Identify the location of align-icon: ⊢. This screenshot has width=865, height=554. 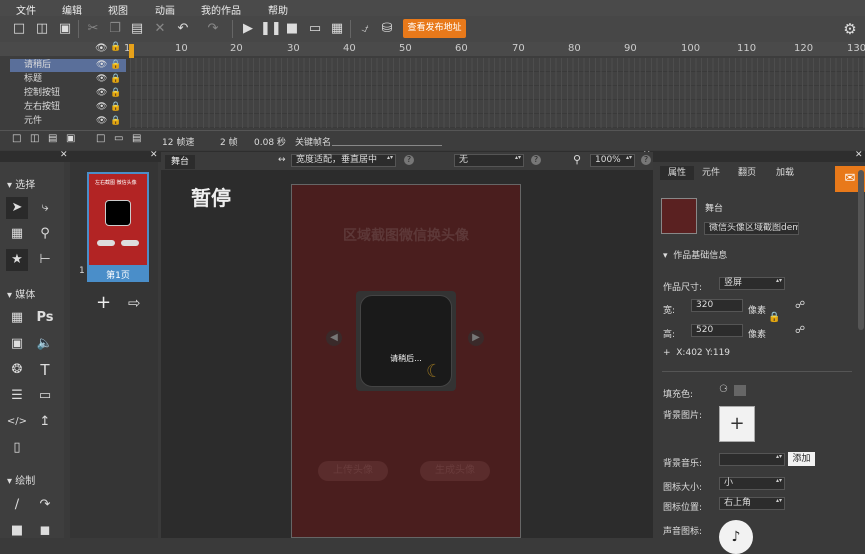
(45, 260).